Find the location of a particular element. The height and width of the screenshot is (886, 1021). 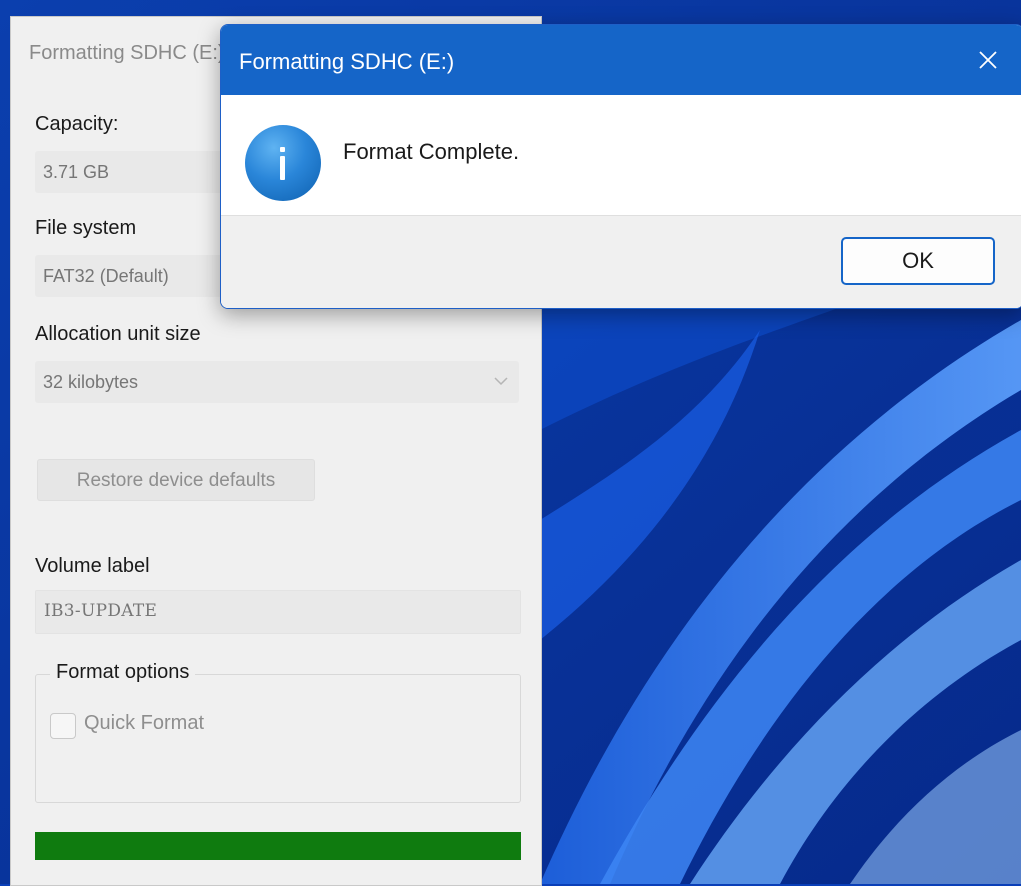

volume-label-value: IB3-UPDATE is located at coordinates (101, 611).